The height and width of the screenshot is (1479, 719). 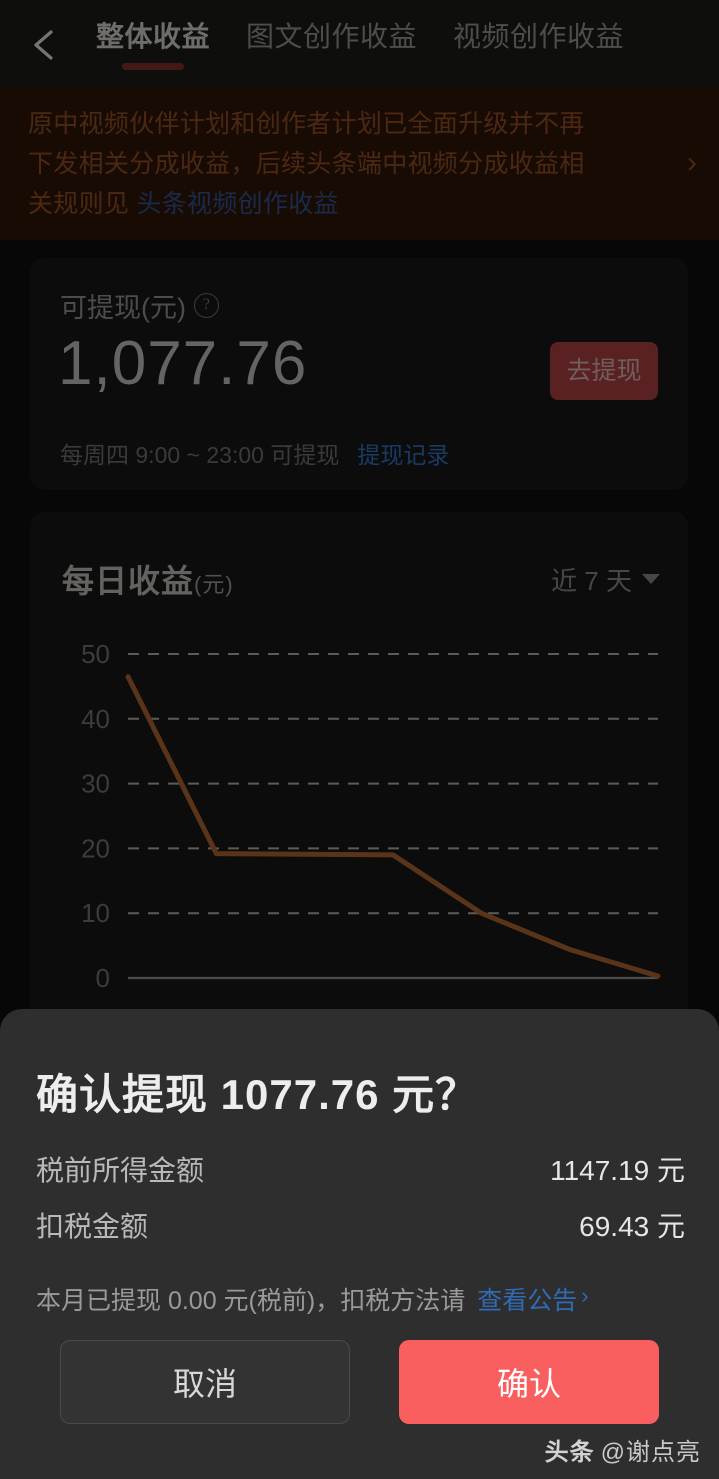 What do you see at coordinates (650, 1452) in the screenshot?
I see `watermark-handle: @谢点亮` at bounding box center [650, 1452].